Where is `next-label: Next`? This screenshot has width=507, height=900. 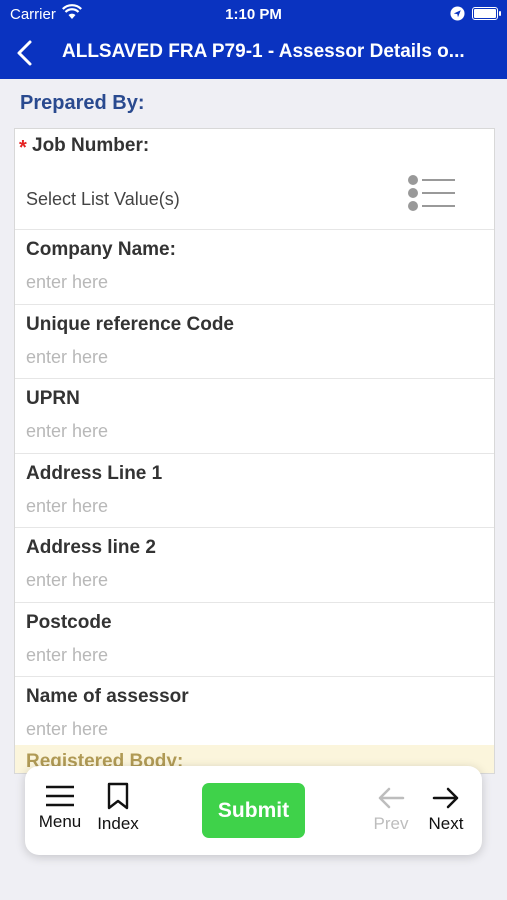
next-label: Next is located at coordinates (446, 823).